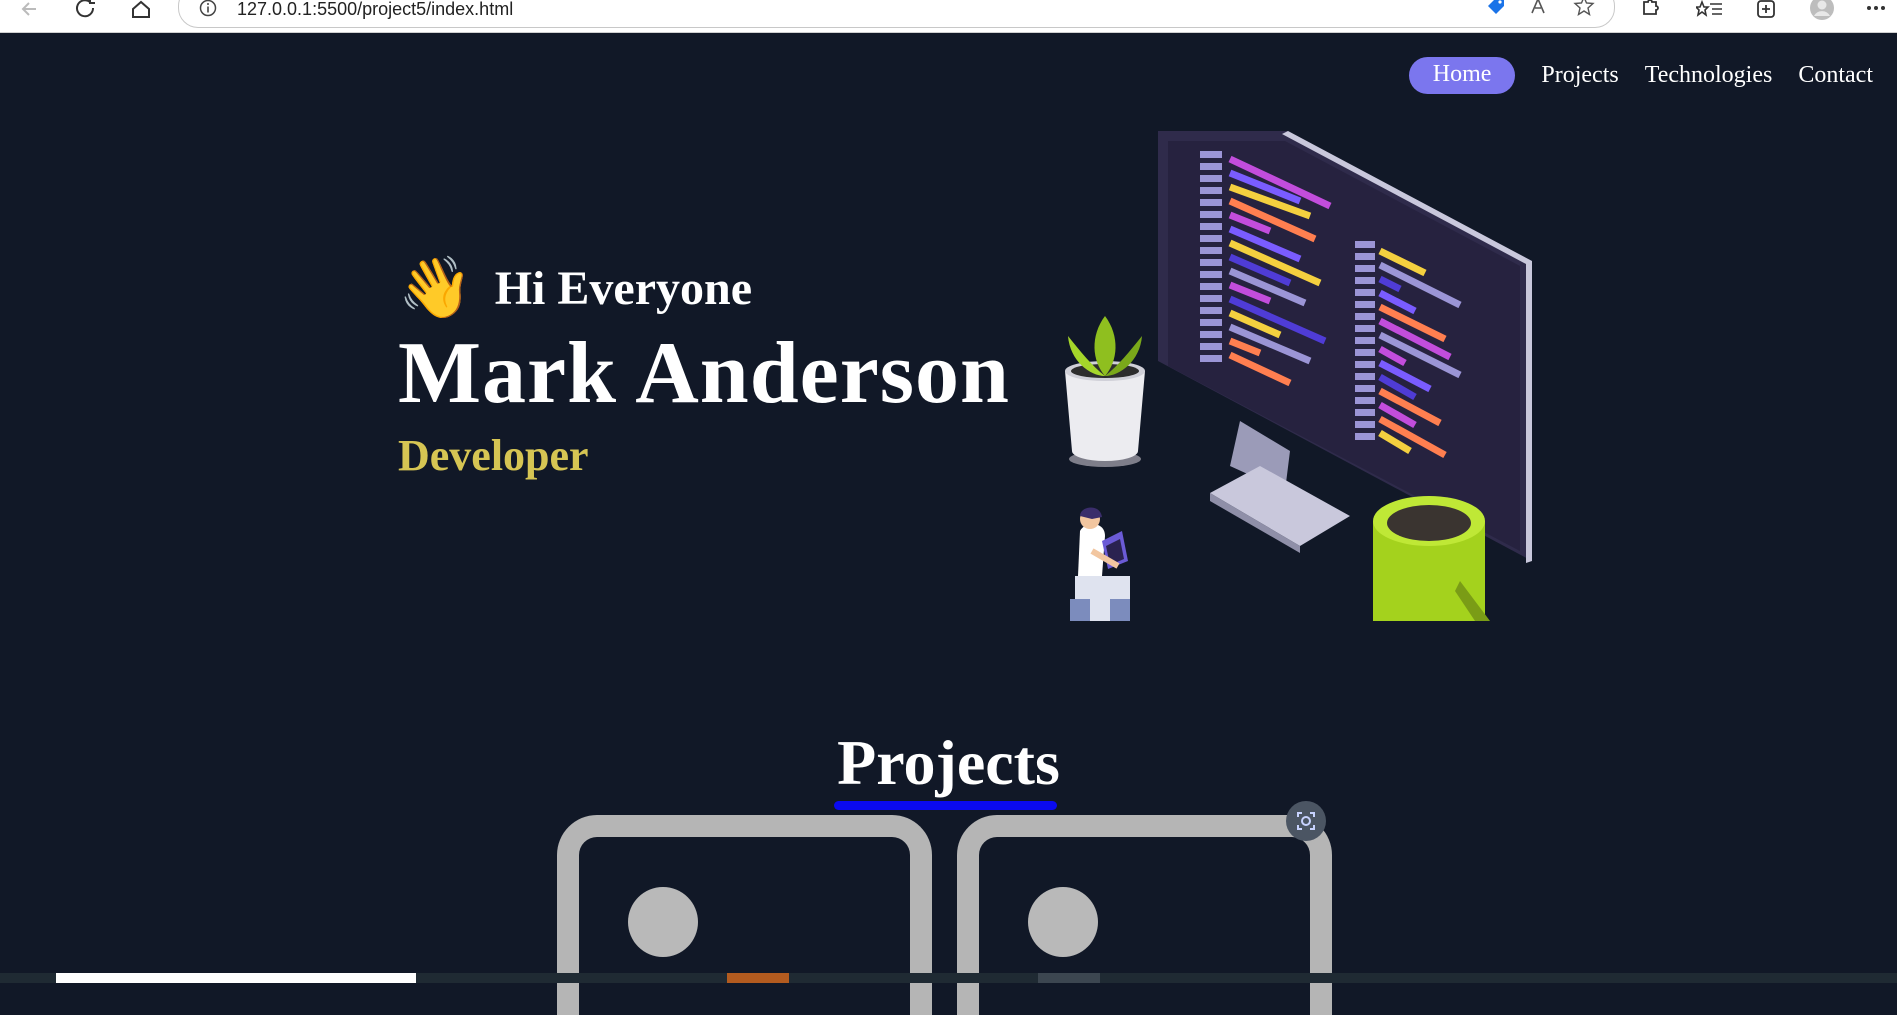 The height and width of the screenshot is (1015, 1897). Describe the element at coordinates (1640, 75) in the screenshot. I see `main-nav: Home Projects Technologies Contact` at that location.